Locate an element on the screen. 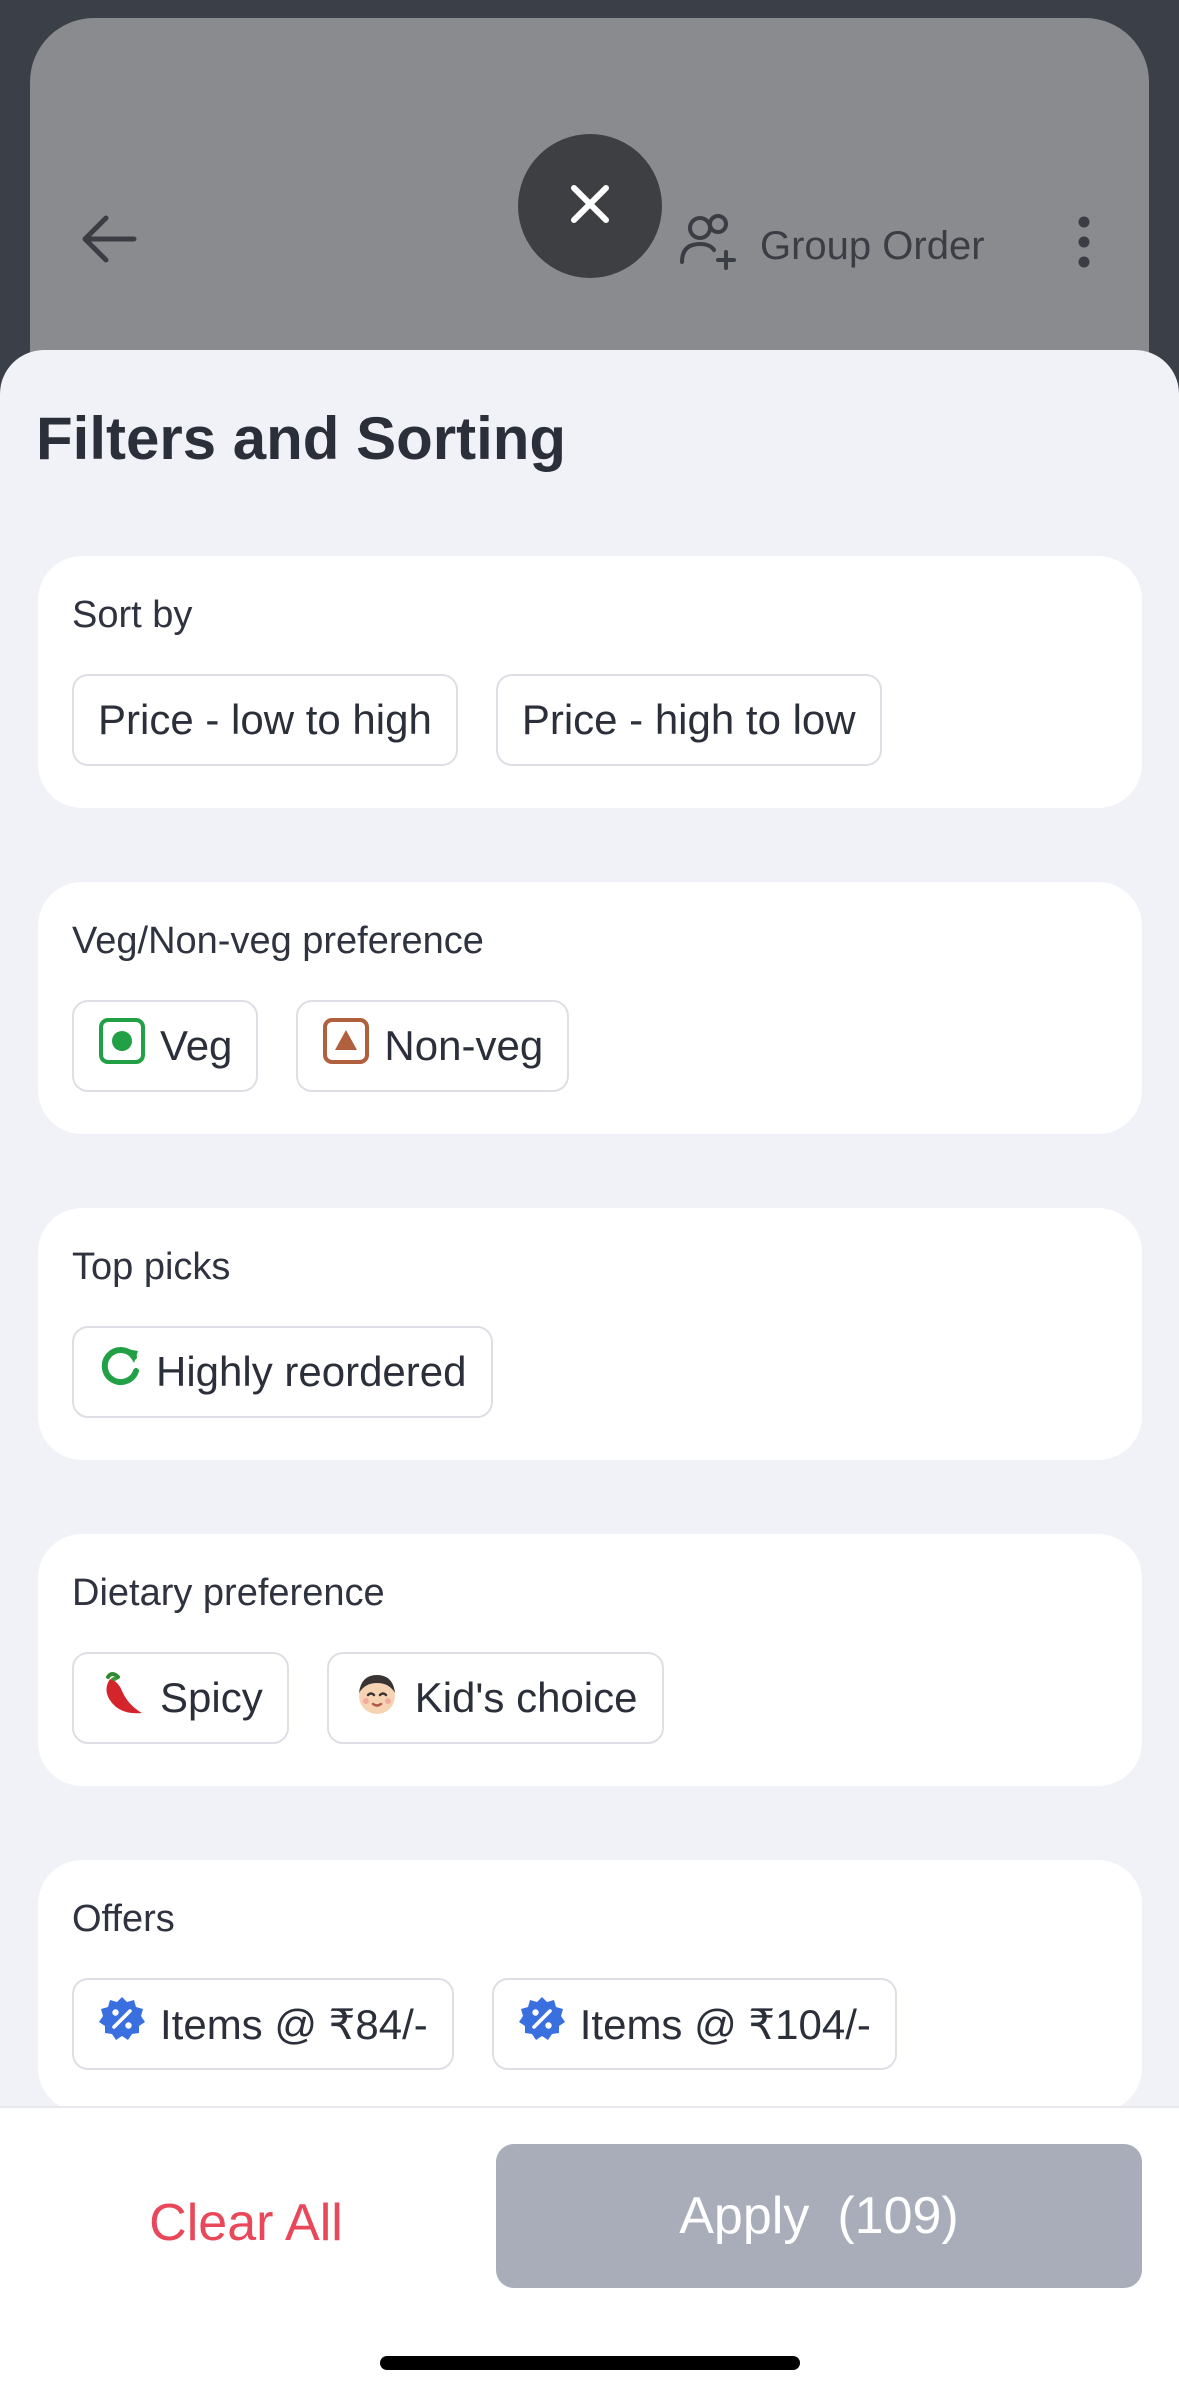  spicy-chip: Spicy is located at coordinates (180, 1698).